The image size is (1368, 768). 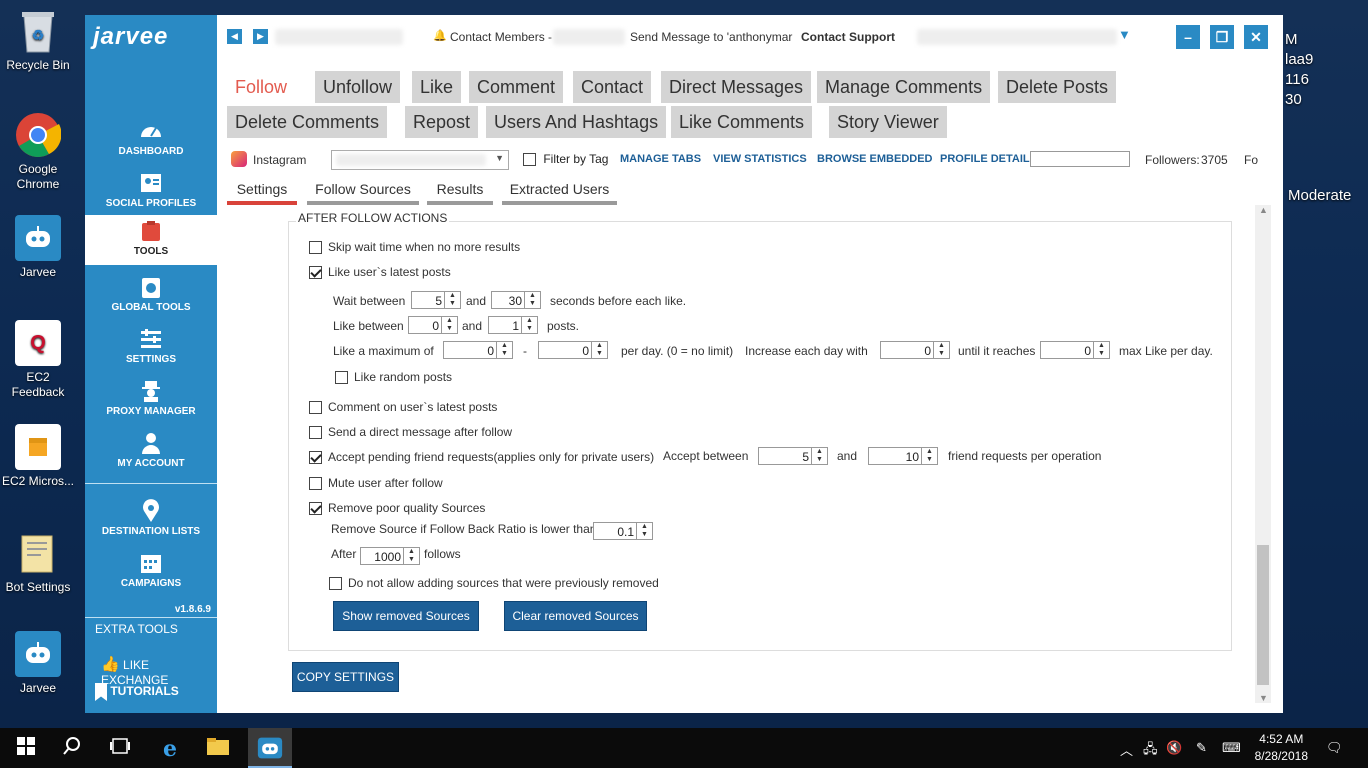 What do you see at coordinates (380, 272) in the screenshot?
I see `like-latest-checkbox: Like user`s latest posts` at bounding box center [380, 272].